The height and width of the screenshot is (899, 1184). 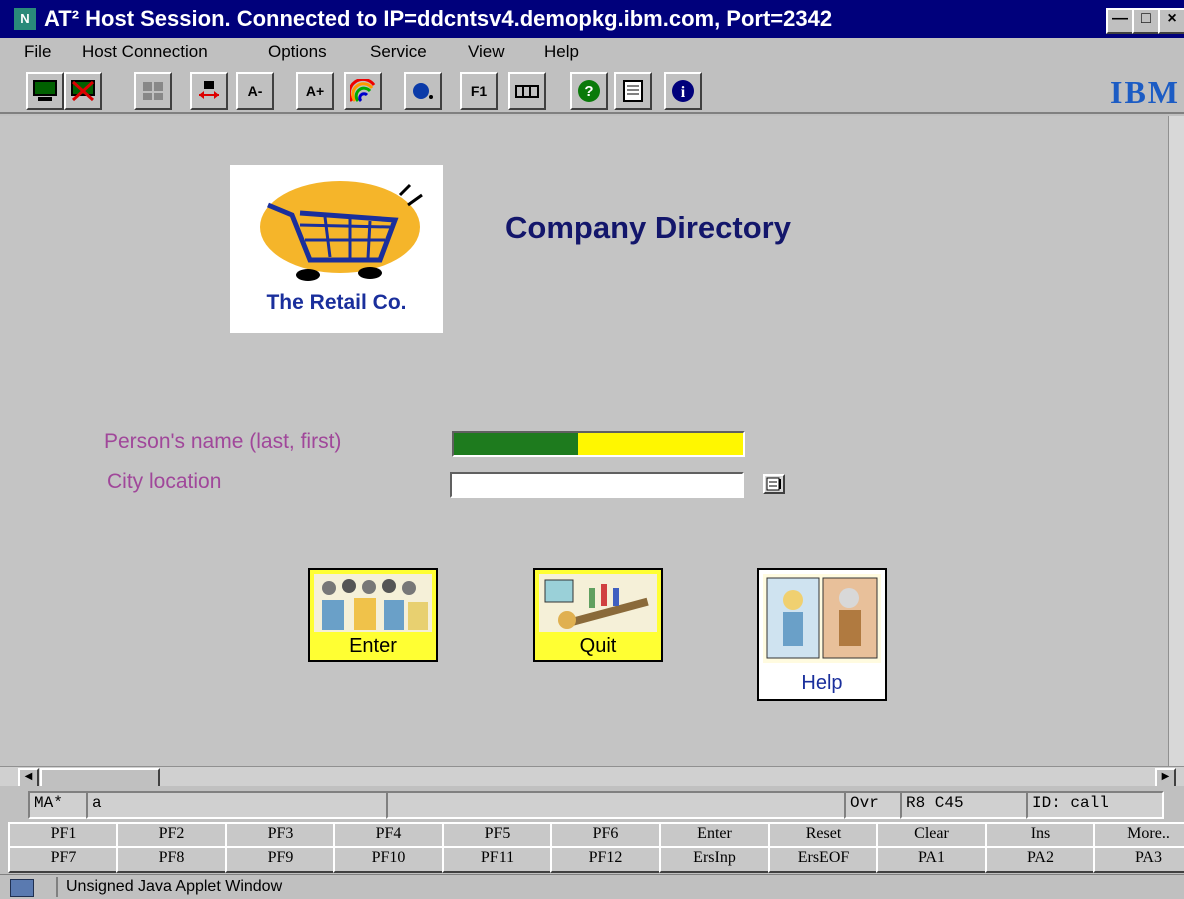 I want to click on menu-options: Options, so click(x=297, y=52).